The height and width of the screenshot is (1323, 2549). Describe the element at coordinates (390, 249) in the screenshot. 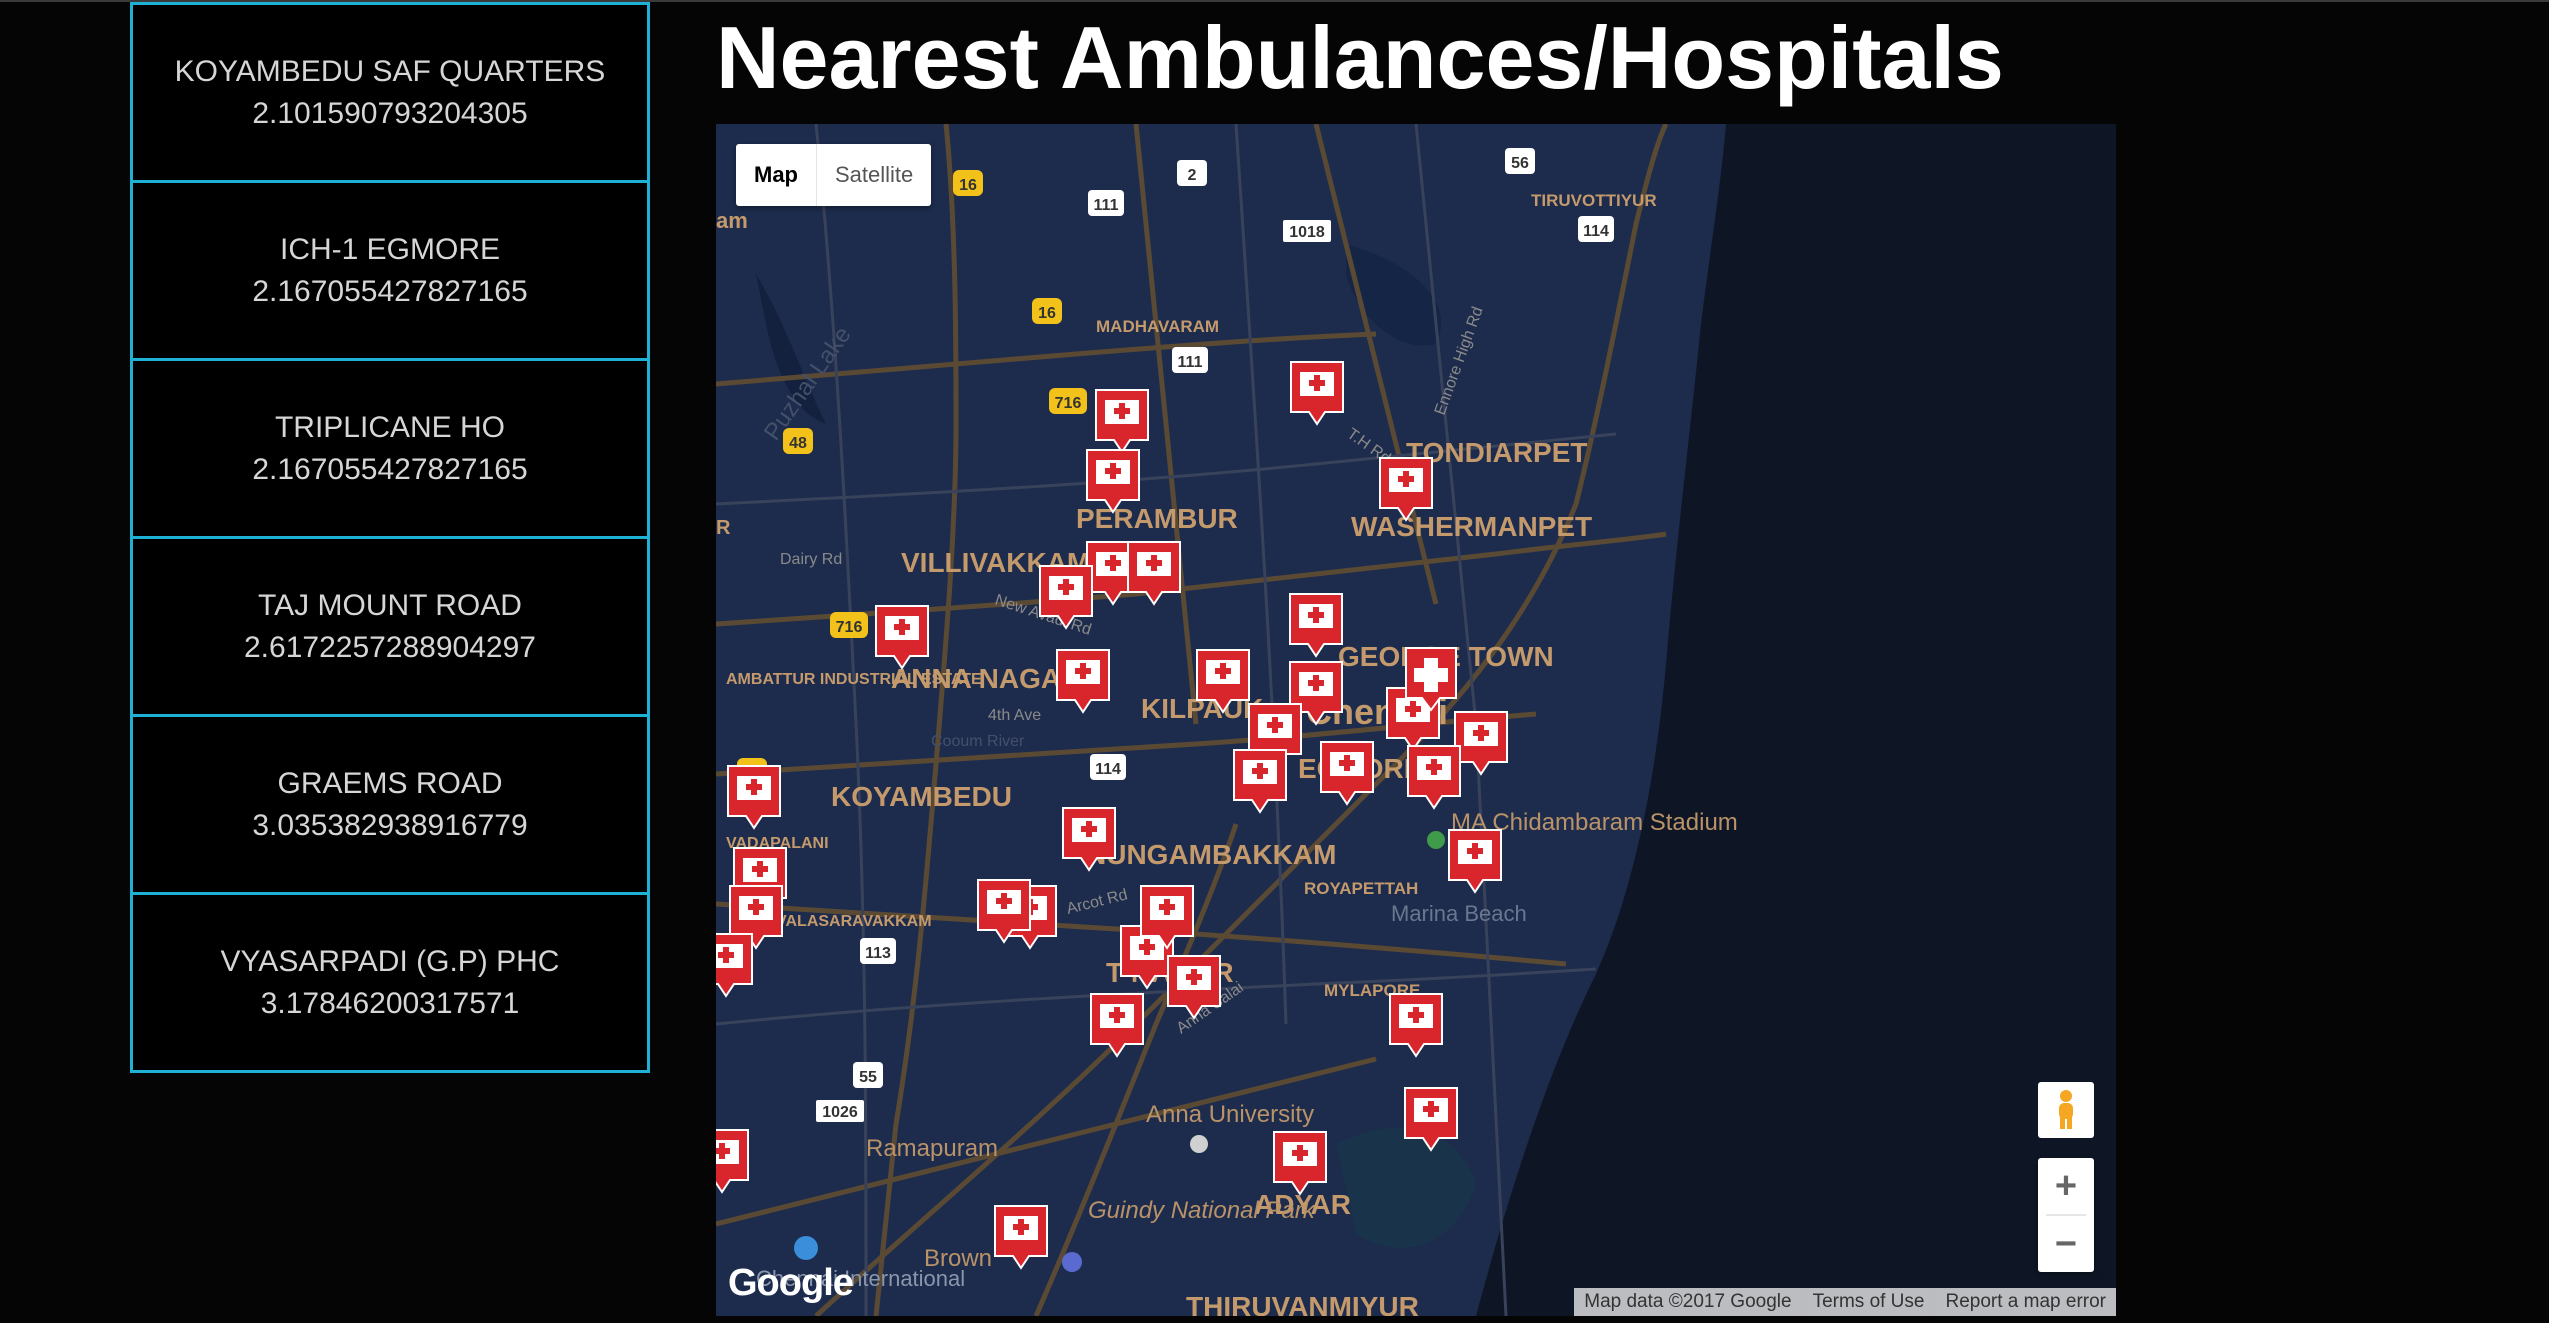

I see `station-name: ICH-1 EGMORE` at that location.